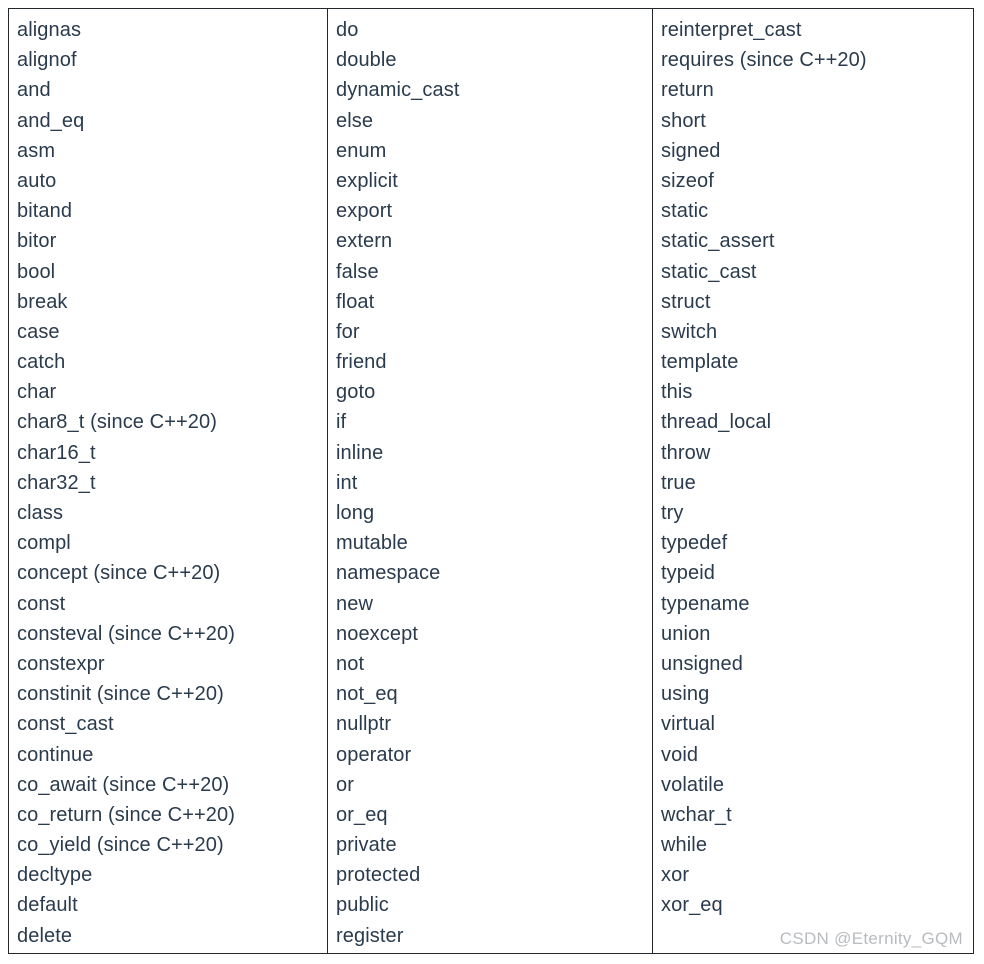  I want to click on keyword-item: typename, so click(705, 603).